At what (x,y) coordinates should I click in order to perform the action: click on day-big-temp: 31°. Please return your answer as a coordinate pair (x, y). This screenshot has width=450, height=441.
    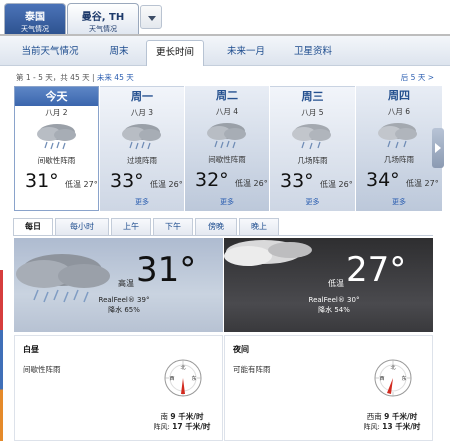
    Looking at the image, I should click on (166, 270).